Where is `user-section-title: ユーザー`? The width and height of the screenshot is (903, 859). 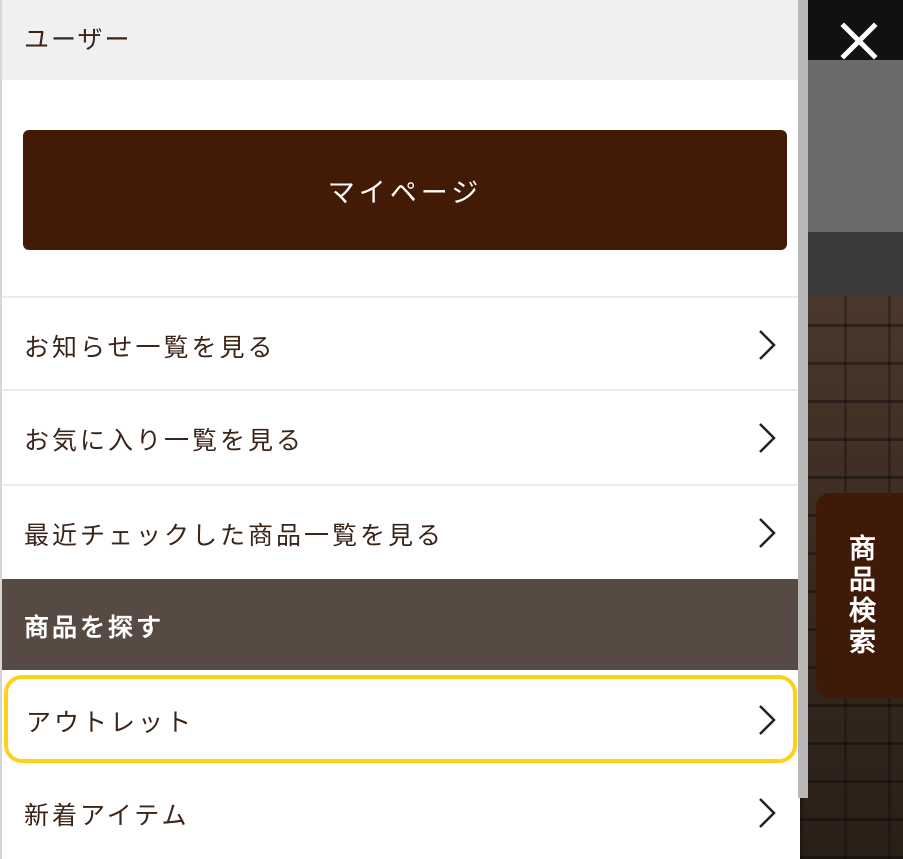 user-section-title: ユーザー is located at coordinates (78, 39).